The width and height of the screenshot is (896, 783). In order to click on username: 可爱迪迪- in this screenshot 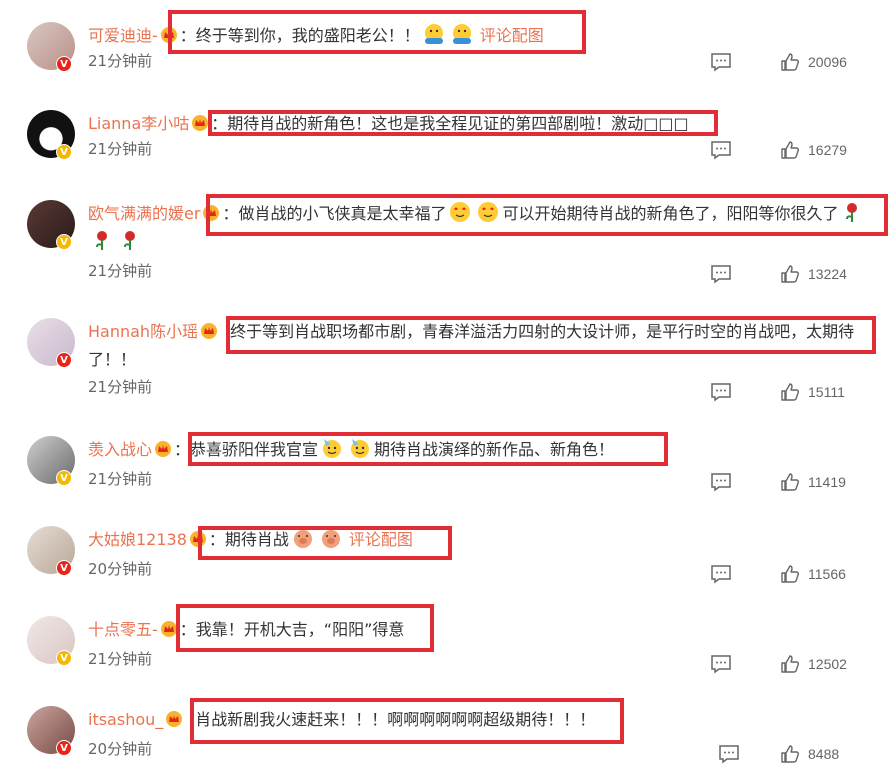, I will do `click(123, 35)`.